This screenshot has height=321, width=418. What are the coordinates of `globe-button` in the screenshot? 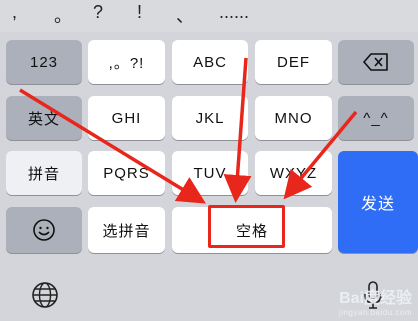 It's located at (45, 295).